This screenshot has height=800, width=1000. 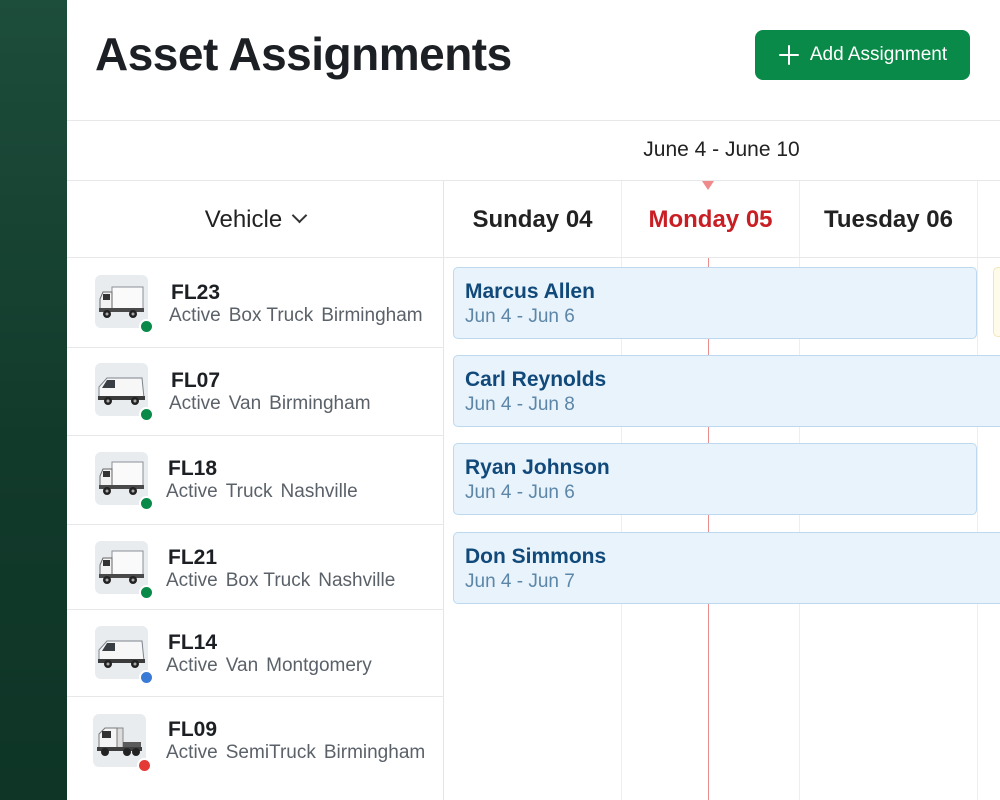 I want to click on assignment-driver: Marcus Allen, so click(x=530, y=291).